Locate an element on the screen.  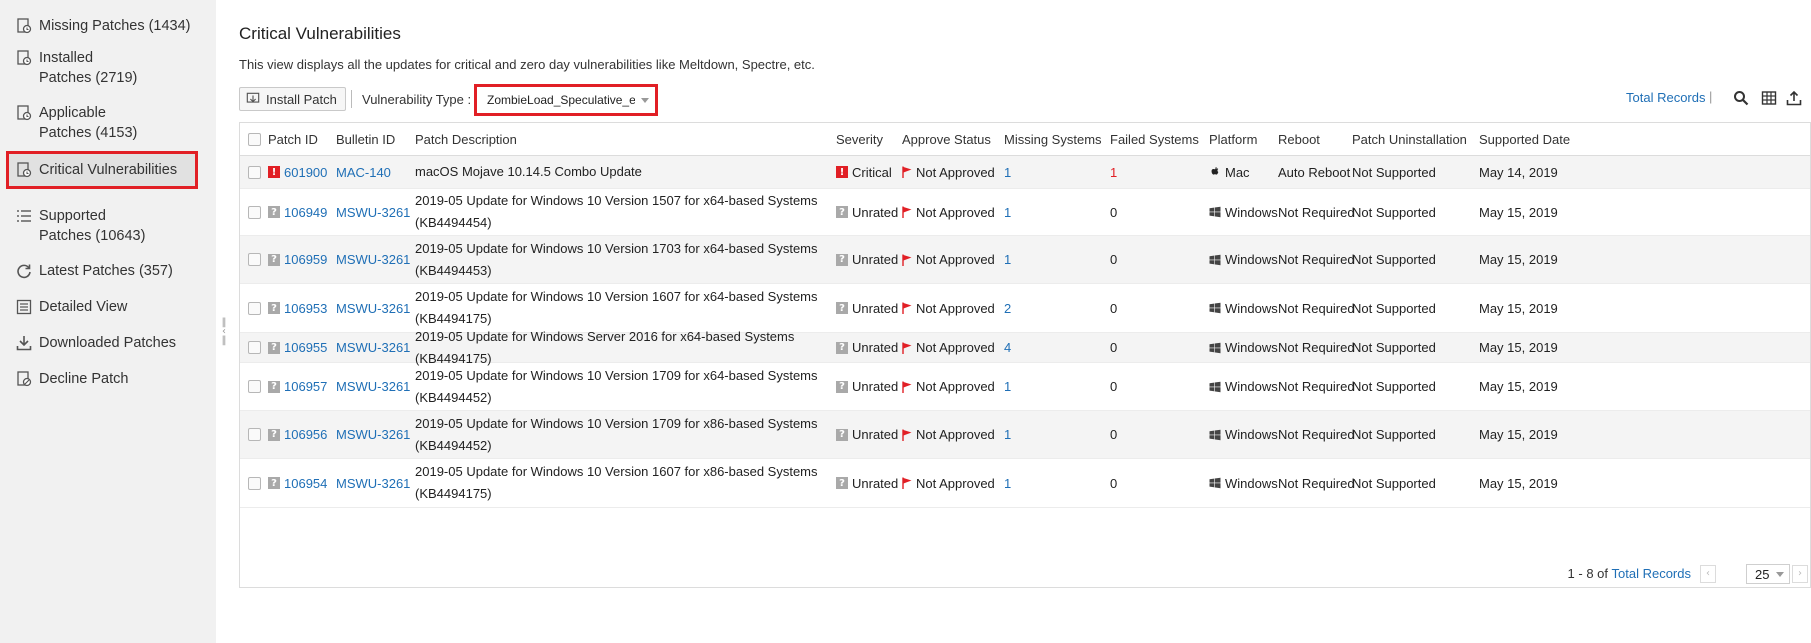
sidebar-item-missing-patches: Missing Patches (1434) is located at coordinates (102, 26).